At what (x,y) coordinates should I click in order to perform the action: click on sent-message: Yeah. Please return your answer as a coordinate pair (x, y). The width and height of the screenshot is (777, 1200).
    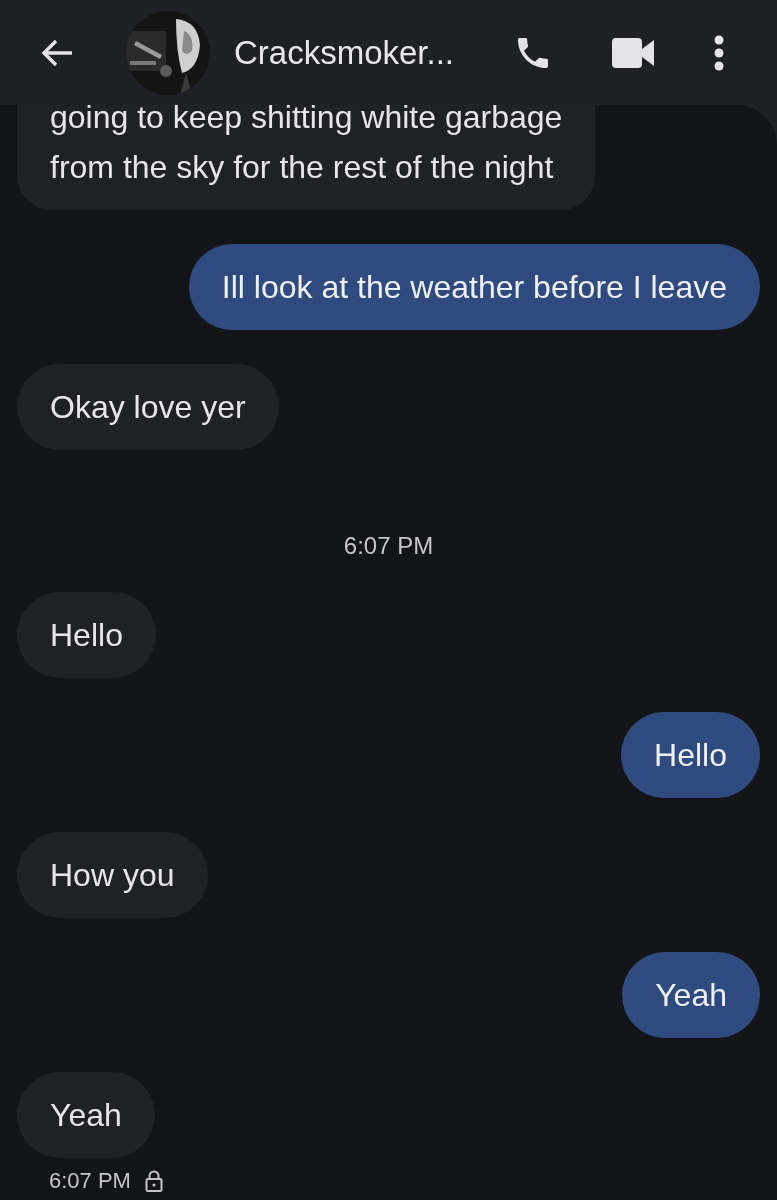
    Looking at the image, I should click on (691, 995).